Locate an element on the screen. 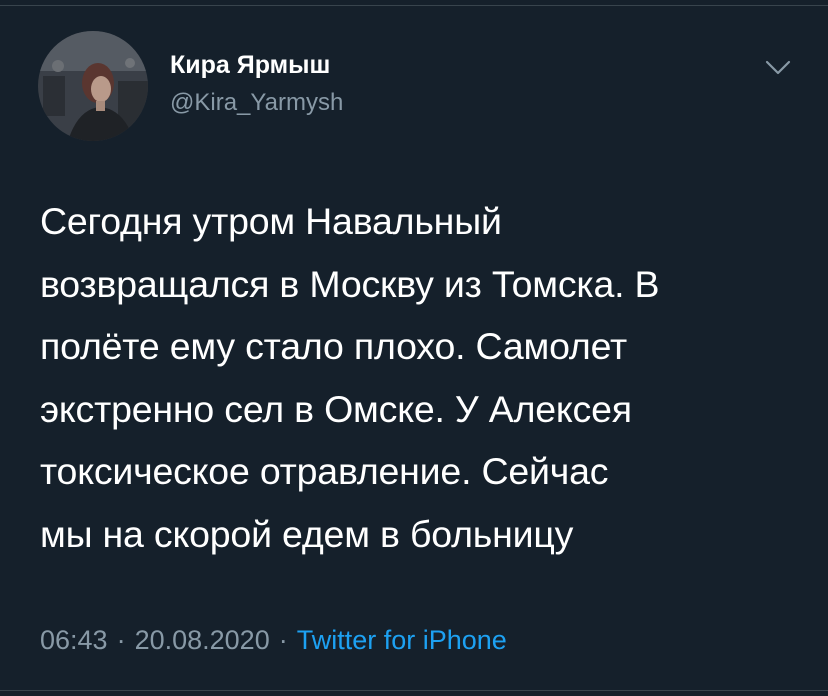 The image size is (828, 696). tweet-text-line: полёте ему стало плохо. Самолет is located at coordinates (333, 346).